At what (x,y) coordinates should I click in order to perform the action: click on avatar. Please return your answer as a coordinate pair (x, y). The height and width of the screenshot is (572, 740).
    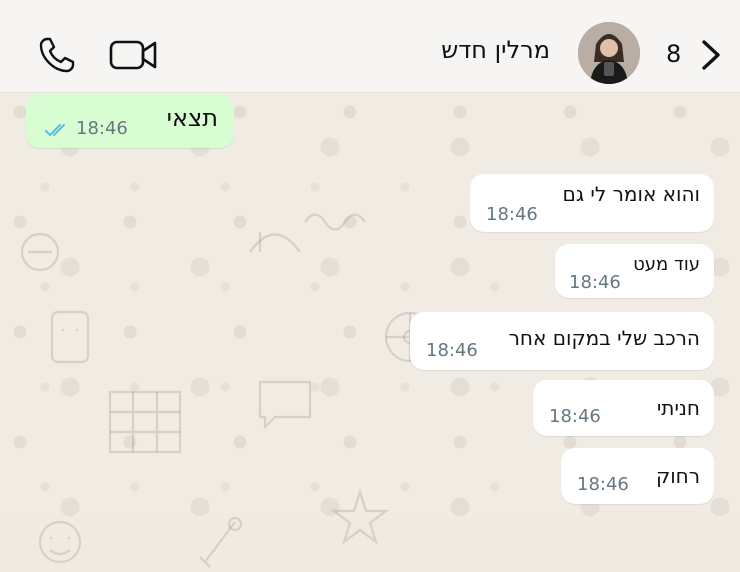
    Looking at the image, I should click on (609, 53).